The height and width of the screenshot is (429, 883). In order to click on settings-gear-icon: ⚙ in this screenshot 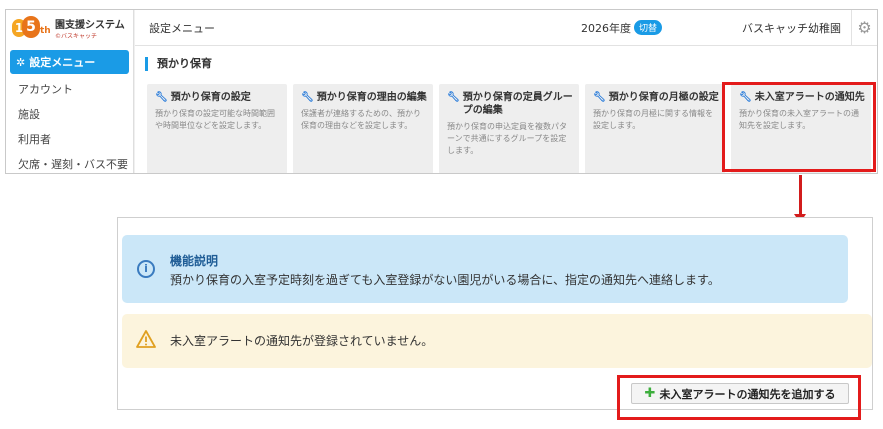, I will do `click(864, 28)`.